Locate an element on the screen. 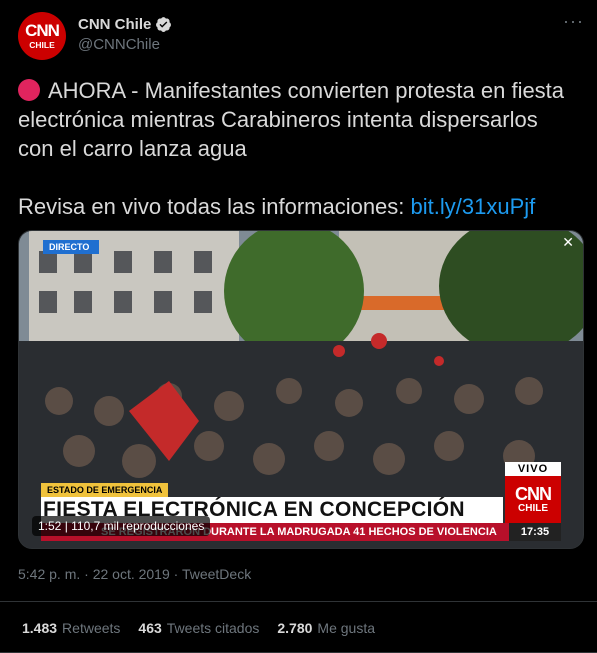  vivo-label: VIVO is located at coordinates (533, 469).